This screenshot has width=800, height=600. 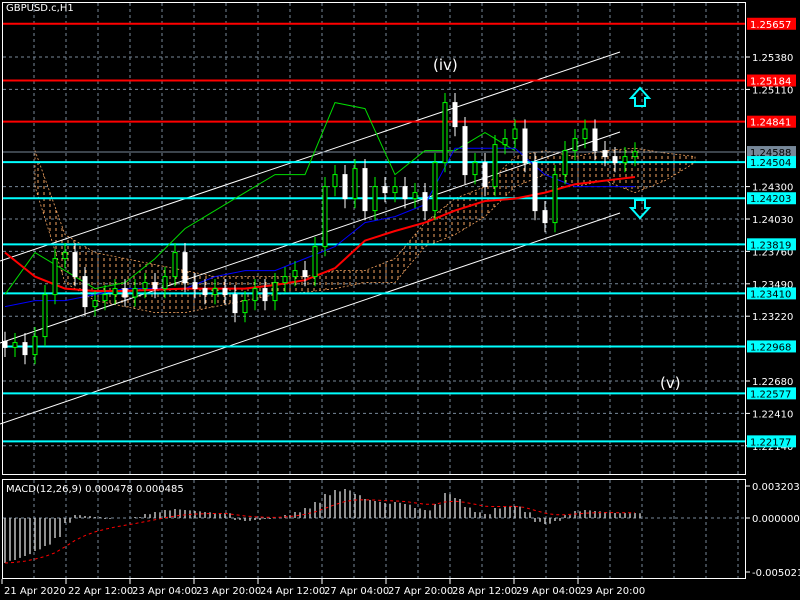 I want to click on arrow-down-icon, so click(x=640, y=209).